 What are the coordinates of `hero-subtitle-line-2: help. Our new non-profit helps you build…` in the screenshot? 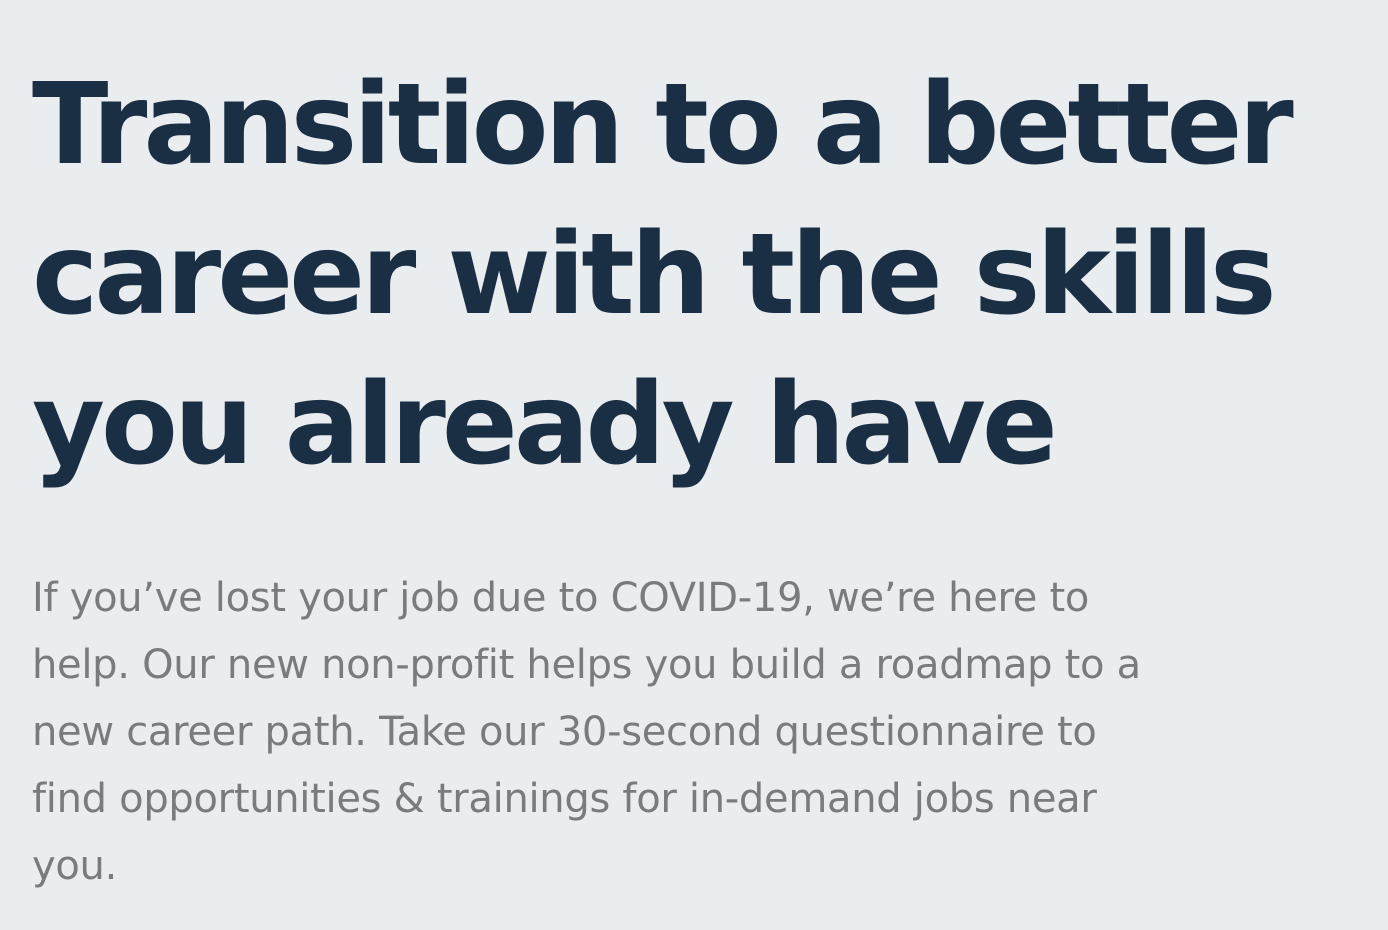 It's located at (586, 665).